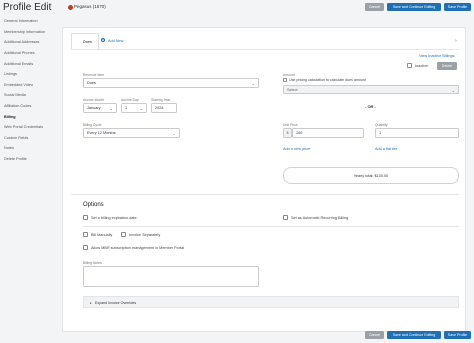  I want to click on invoice-overrides-toggle: ▸ Expand Invoice Overrides, so click(271, 302).